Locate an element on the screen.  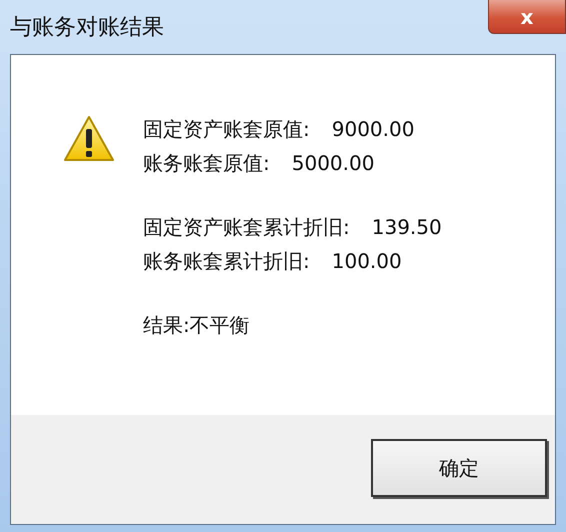
field-value: 5000.00 is located at coordinates (333, 163).